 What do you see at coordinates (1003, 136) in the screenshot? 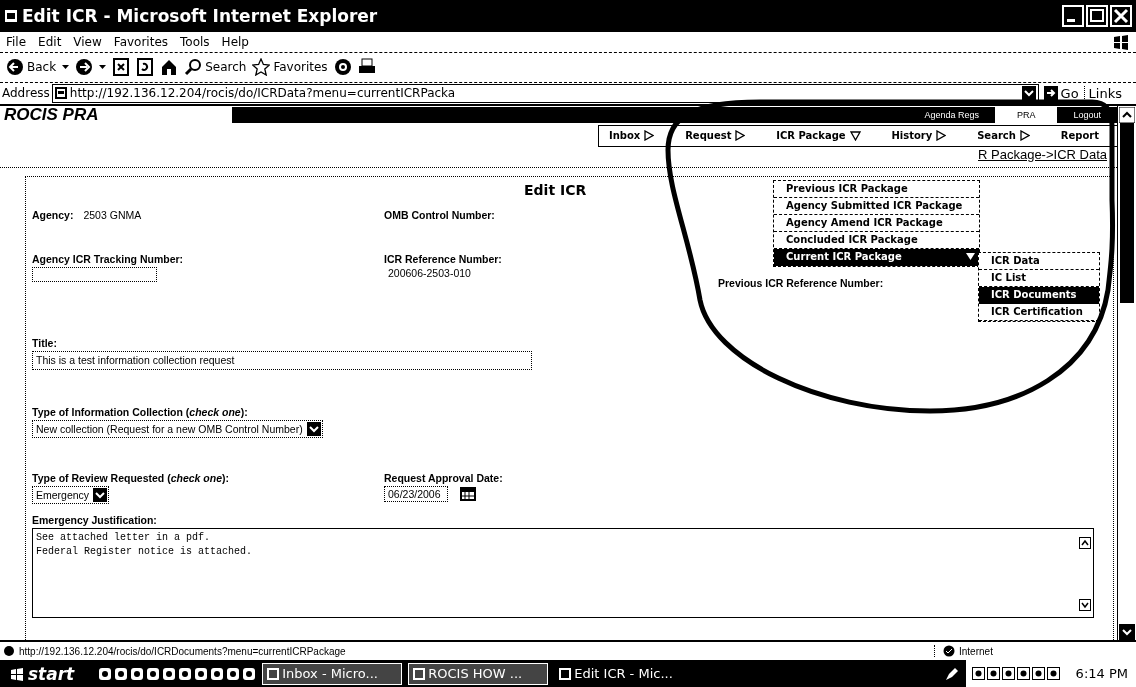
I see `nav-item: Search` at bounding box center [1003, 136].